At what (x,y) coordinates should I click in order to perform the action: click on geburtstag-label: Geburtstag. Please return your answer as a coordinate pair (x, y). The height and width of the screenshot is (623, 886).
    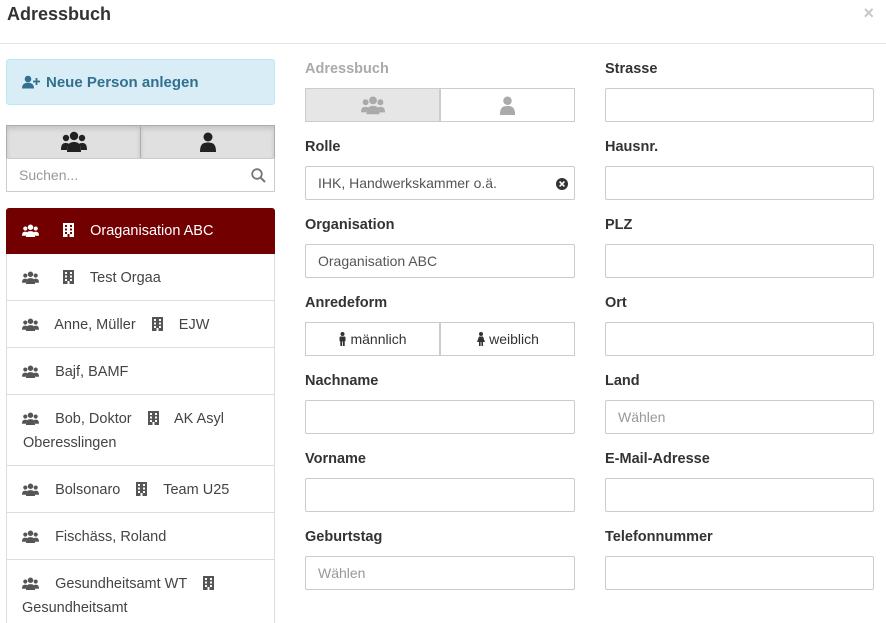
    Looking at the image, I should click on (344, 537).